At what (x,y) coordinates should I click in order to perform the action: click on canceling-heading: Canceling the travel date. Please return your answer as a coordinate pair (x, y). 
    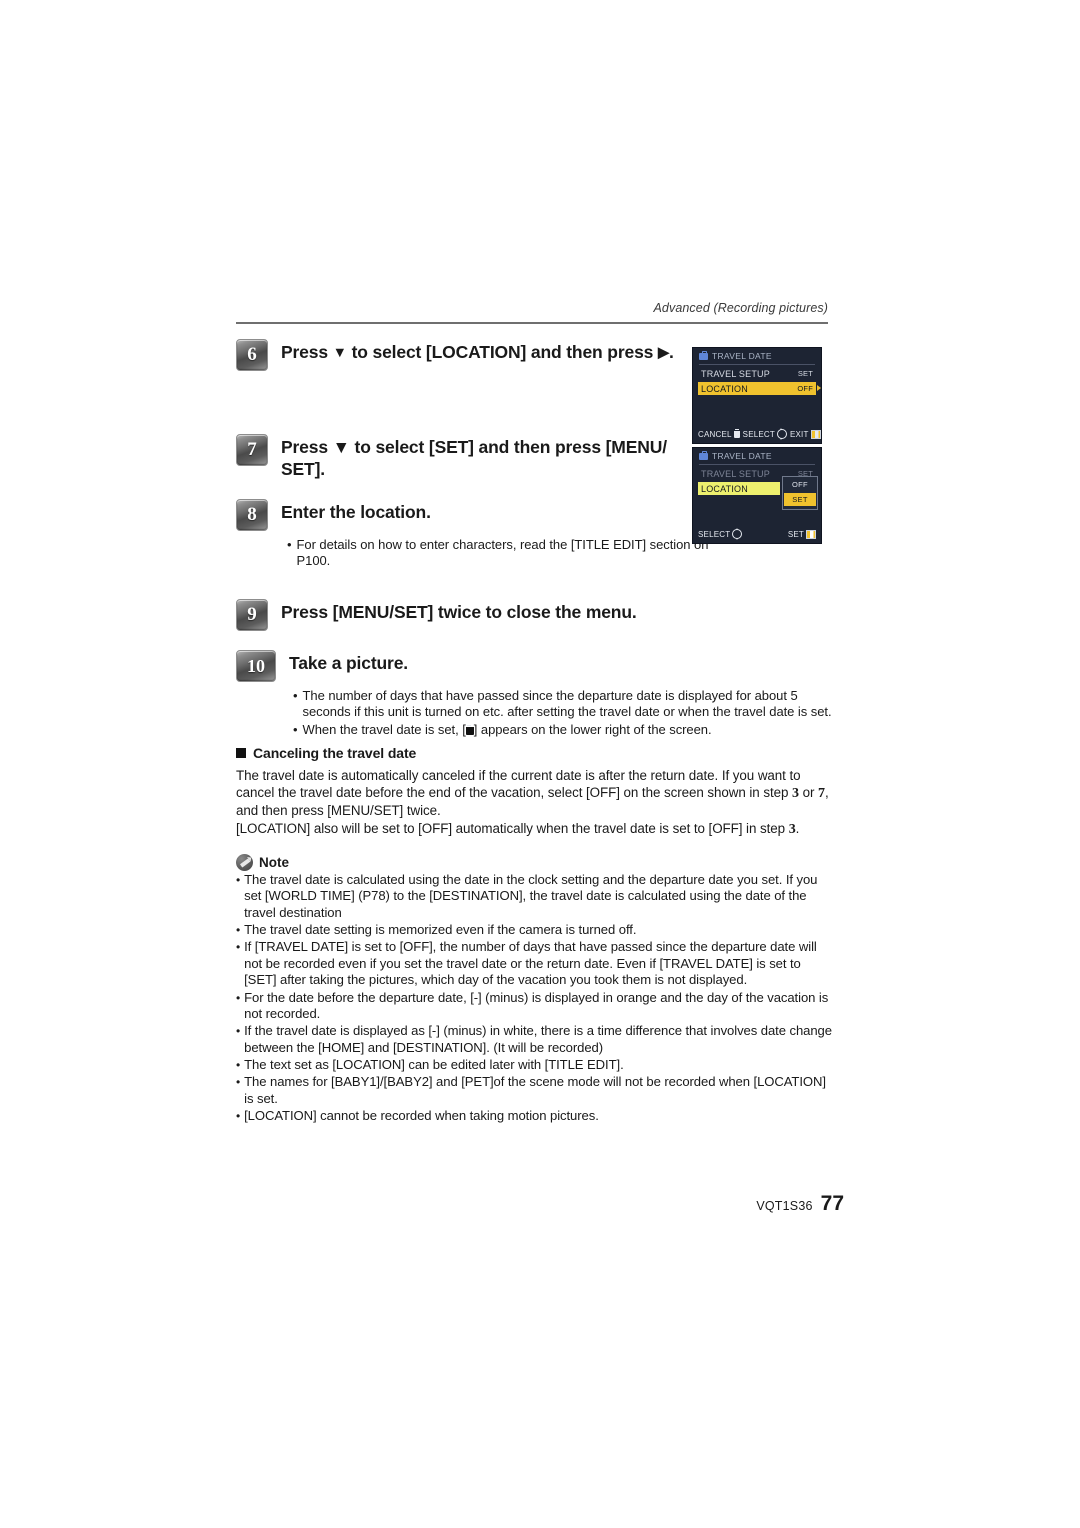
    Looking at the image, I should click on (534, 753).